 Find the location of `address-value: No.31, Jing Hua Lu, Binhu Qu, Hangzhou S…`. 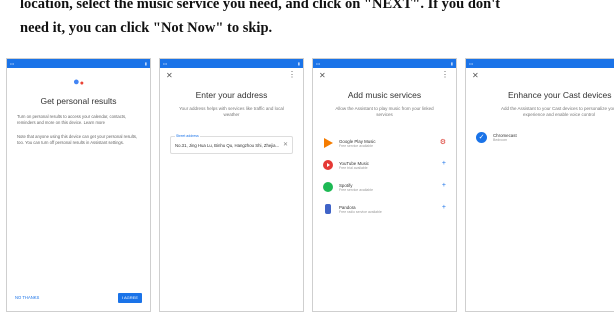

address-value: No.31, Jing Hua Lu, Binhu Qu, Hangzhou S… is located at coordinates (227, 145).